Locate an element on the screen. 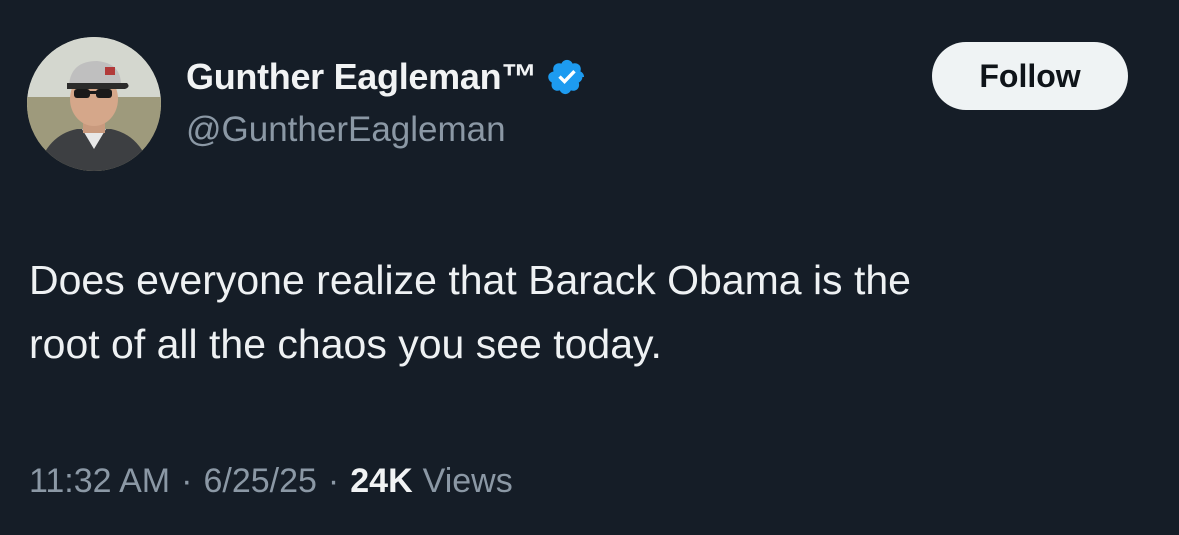 This screenshot has width=1179, height=535. tweet-time: 11:32 AM is located at coordinates (99, 481).